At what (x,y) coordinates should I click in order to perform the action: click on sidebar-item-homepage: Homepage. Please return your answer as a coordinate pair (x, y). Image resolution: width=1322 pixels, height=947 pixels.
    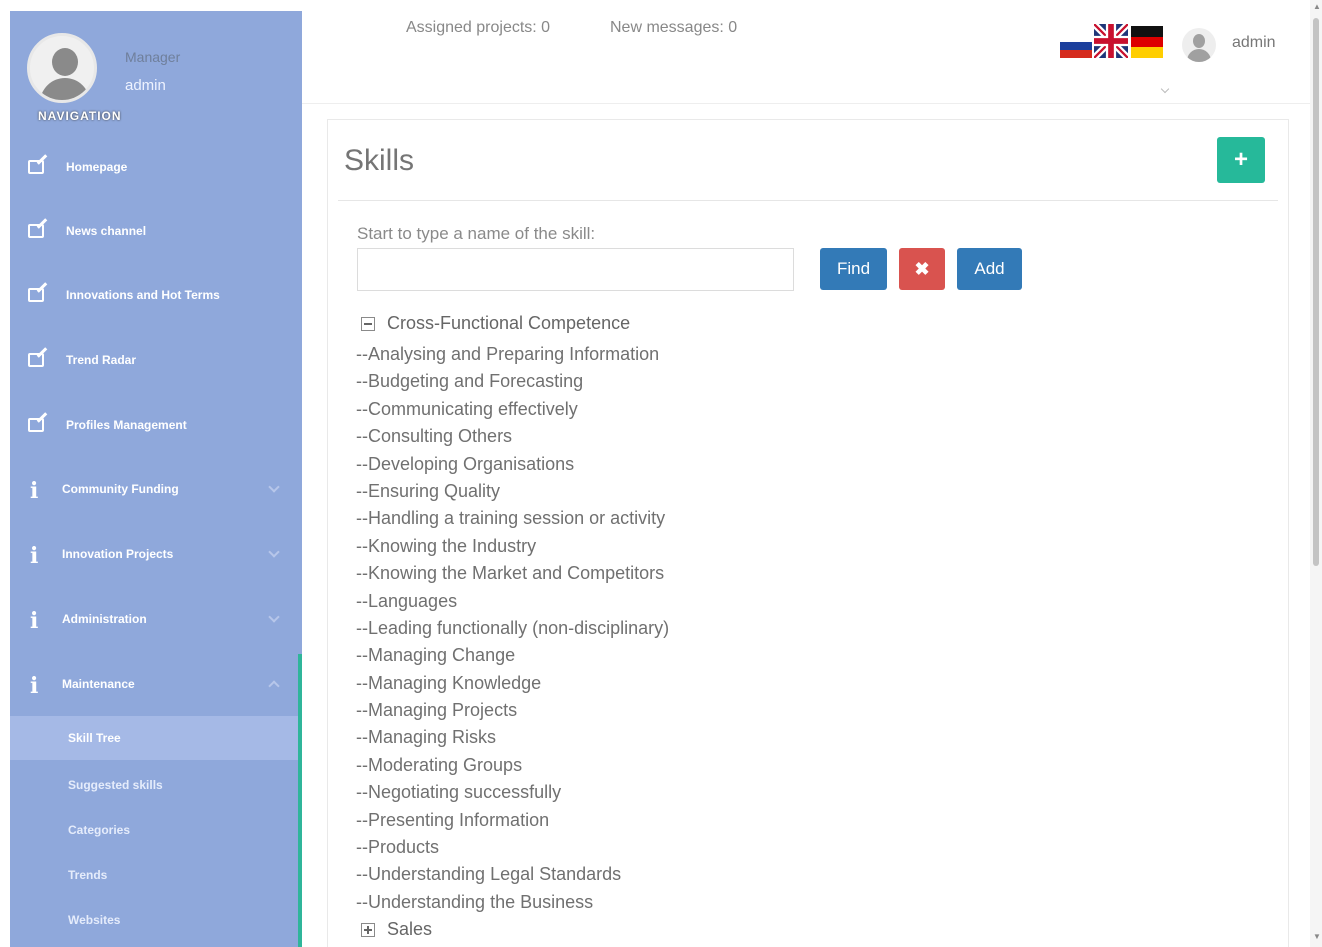
    Looking at the image, I should click on (156, 167).